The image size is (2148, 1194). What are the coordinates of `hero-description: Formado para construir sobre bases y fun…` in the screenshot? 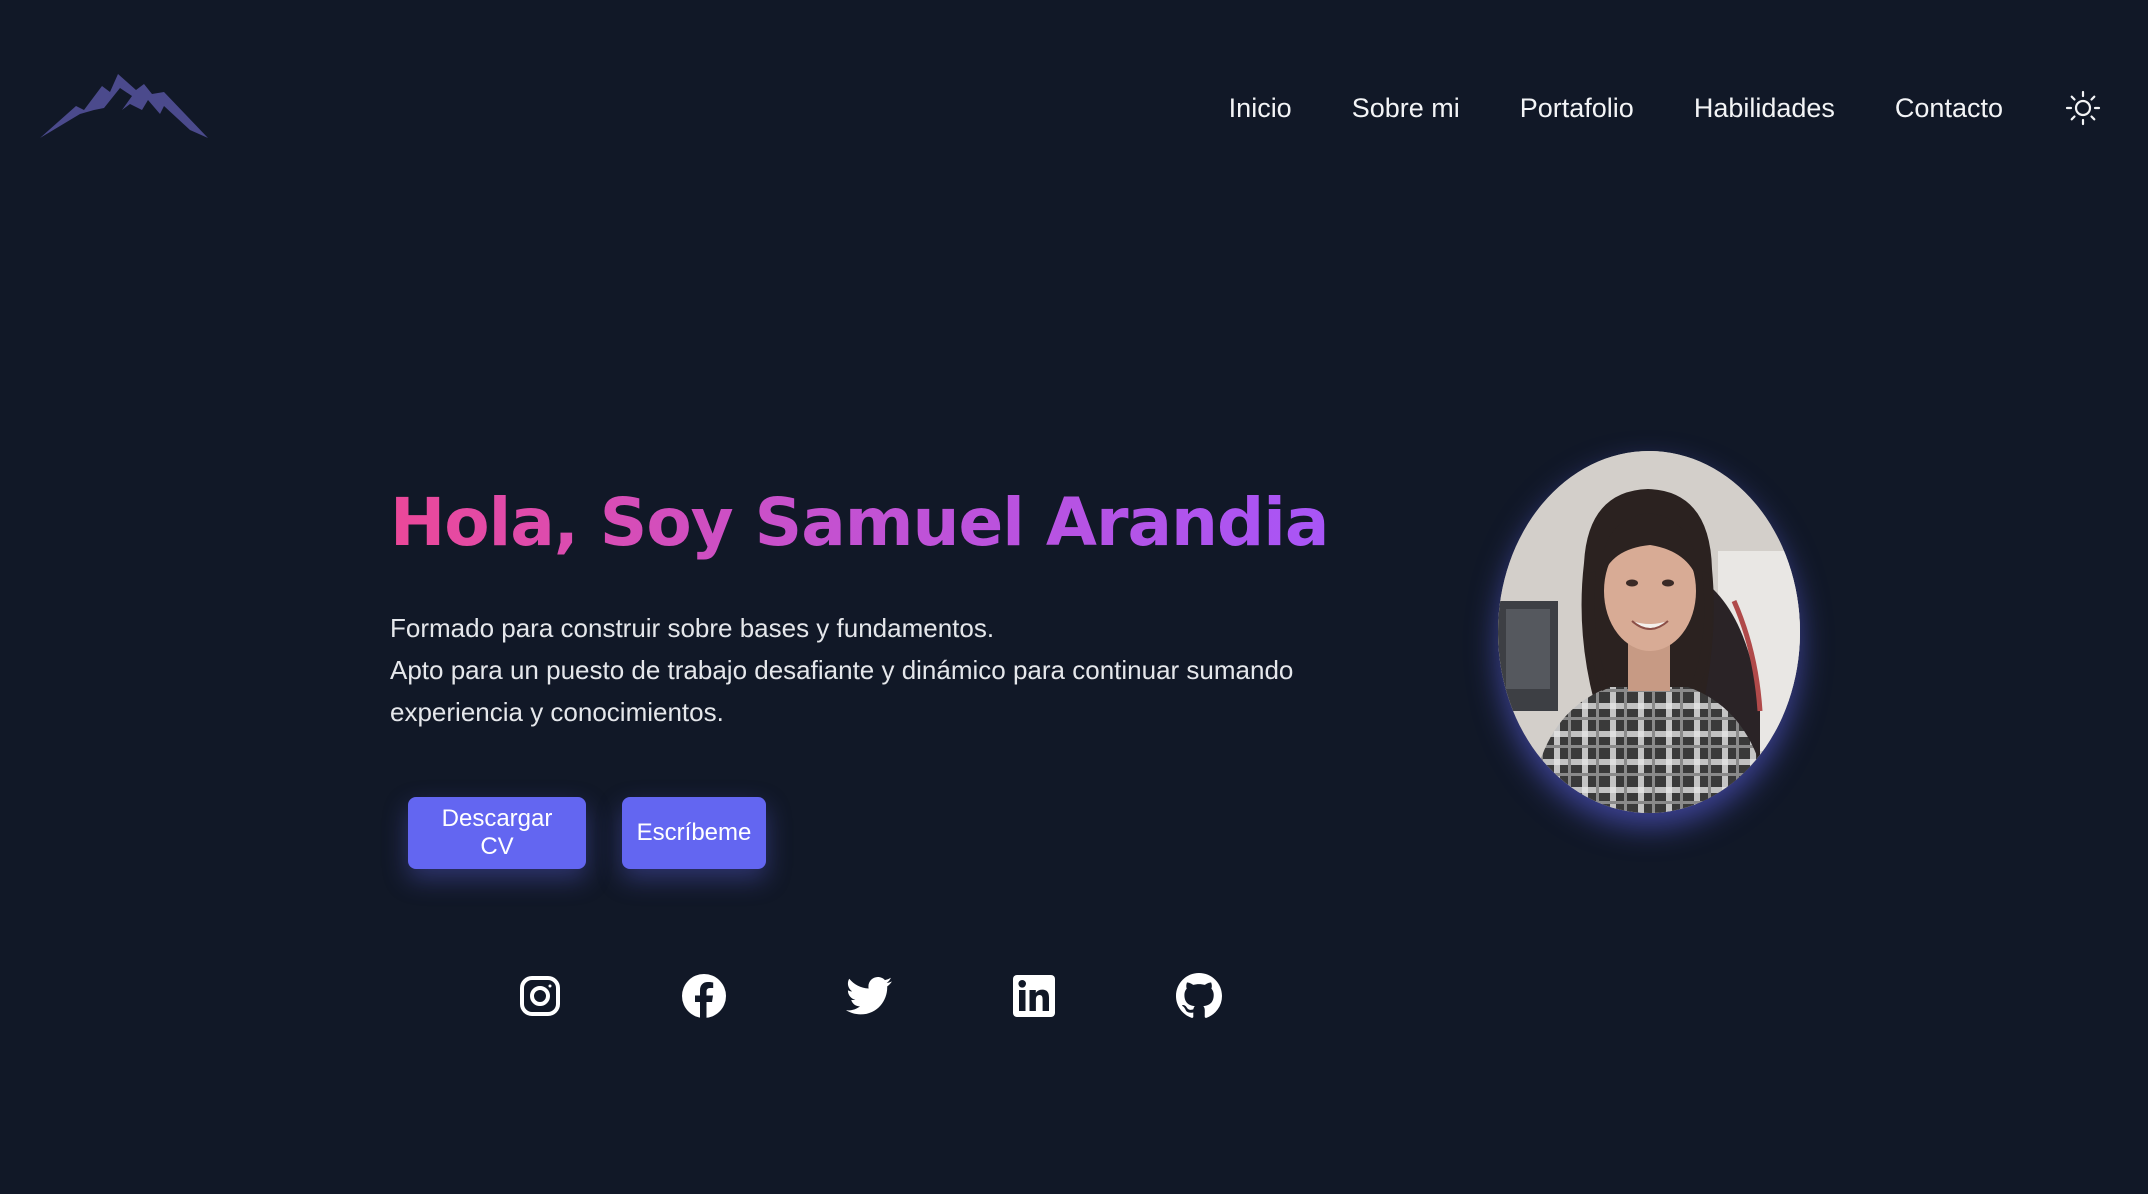 It's located at (855, 670).